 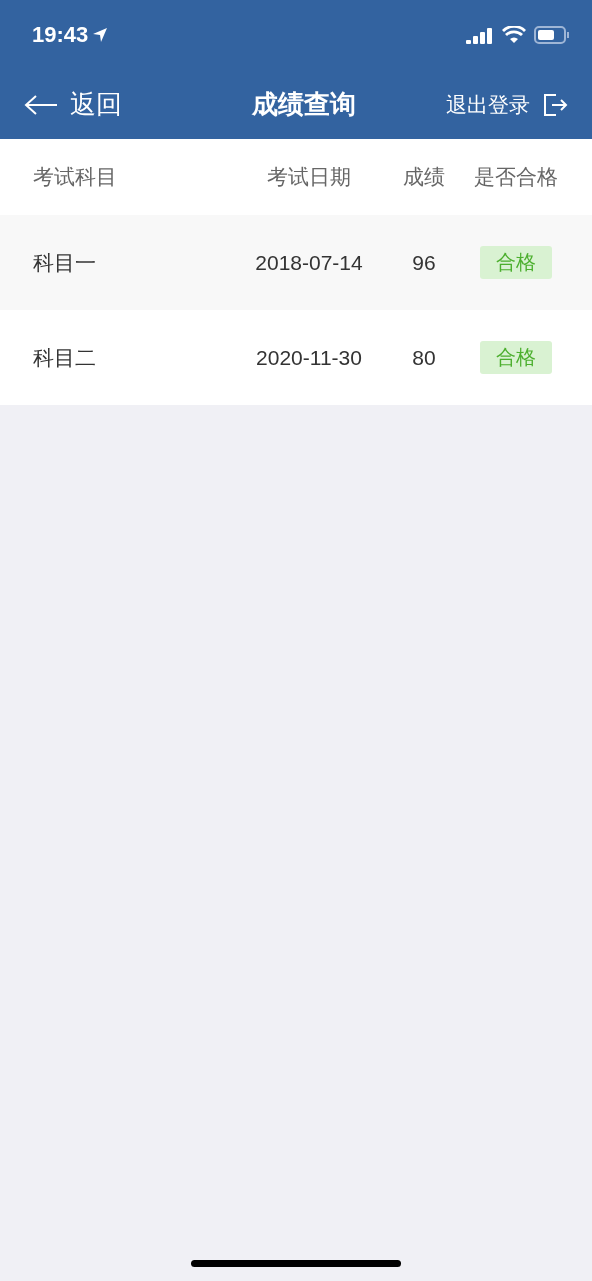 I want to click on page-title: 成绩查询, so click(x=304, y=104).